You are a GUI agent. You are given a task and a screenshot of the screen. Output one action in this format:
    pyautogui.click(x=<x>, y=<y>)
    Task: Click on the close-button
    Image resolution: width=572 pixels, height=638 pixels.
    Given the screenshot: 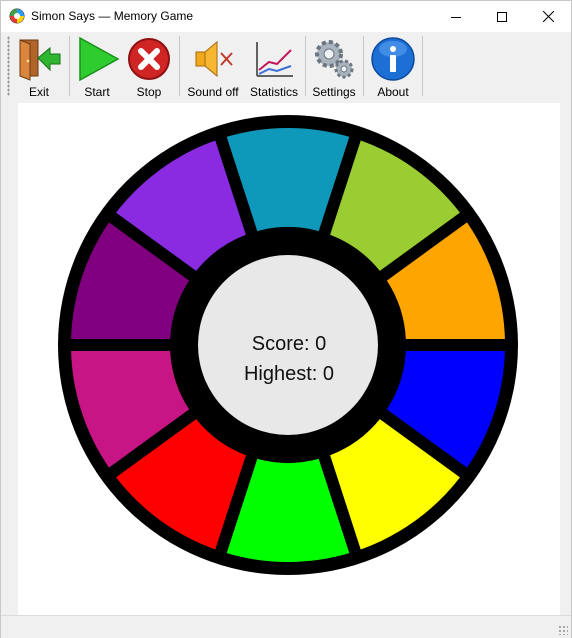 What is the action you would take?
    pyautogui.click(x=548, y=16)
    